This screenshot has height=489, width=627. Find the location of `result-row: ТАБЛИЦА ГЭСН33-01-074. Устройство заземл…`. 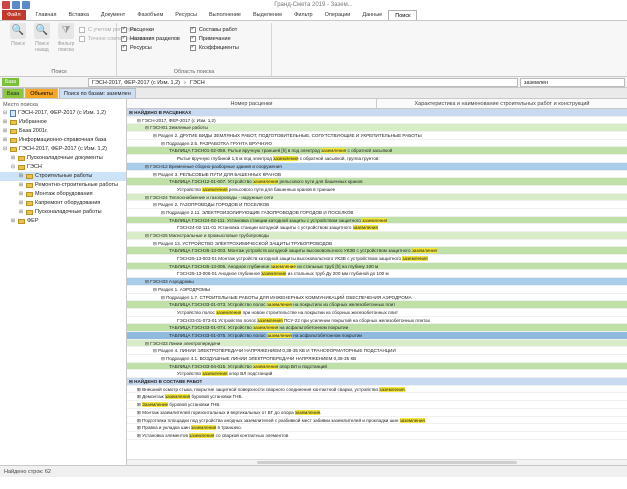

result-row: ТАБЛИЦА ГЭСН33-01-074. Устройство заземл… is located at coordinates (377, 328).